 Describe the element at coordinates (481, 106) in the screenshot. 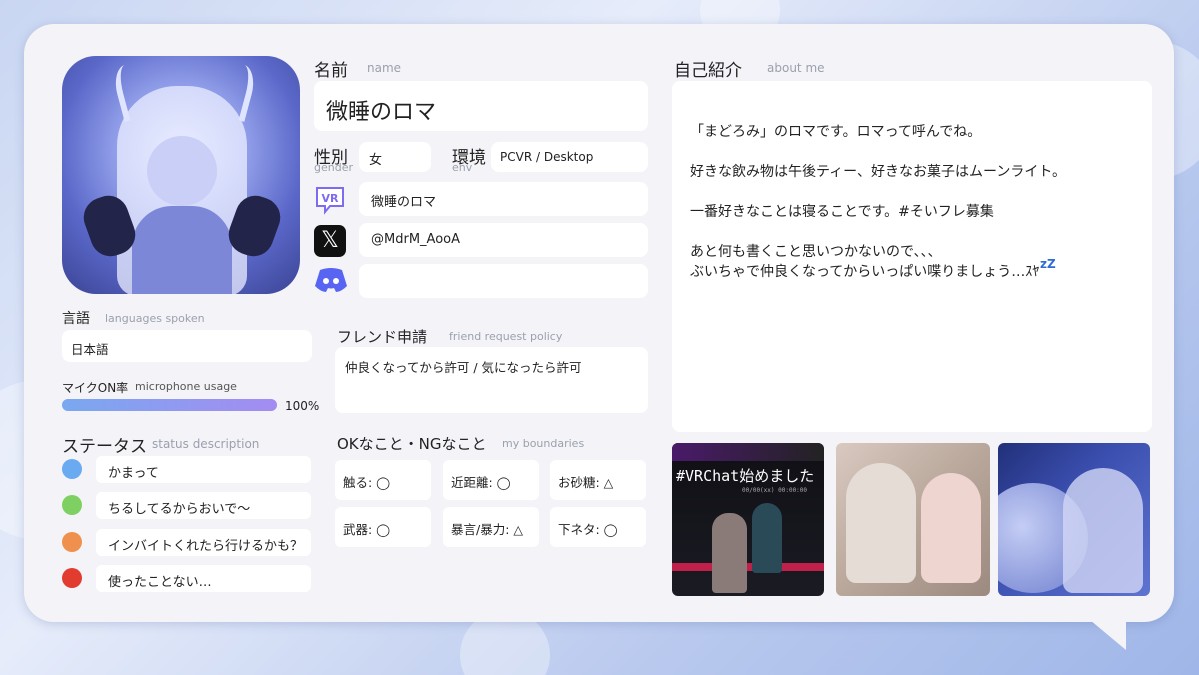

I see `name-field: 微睡のロマ` at that location.